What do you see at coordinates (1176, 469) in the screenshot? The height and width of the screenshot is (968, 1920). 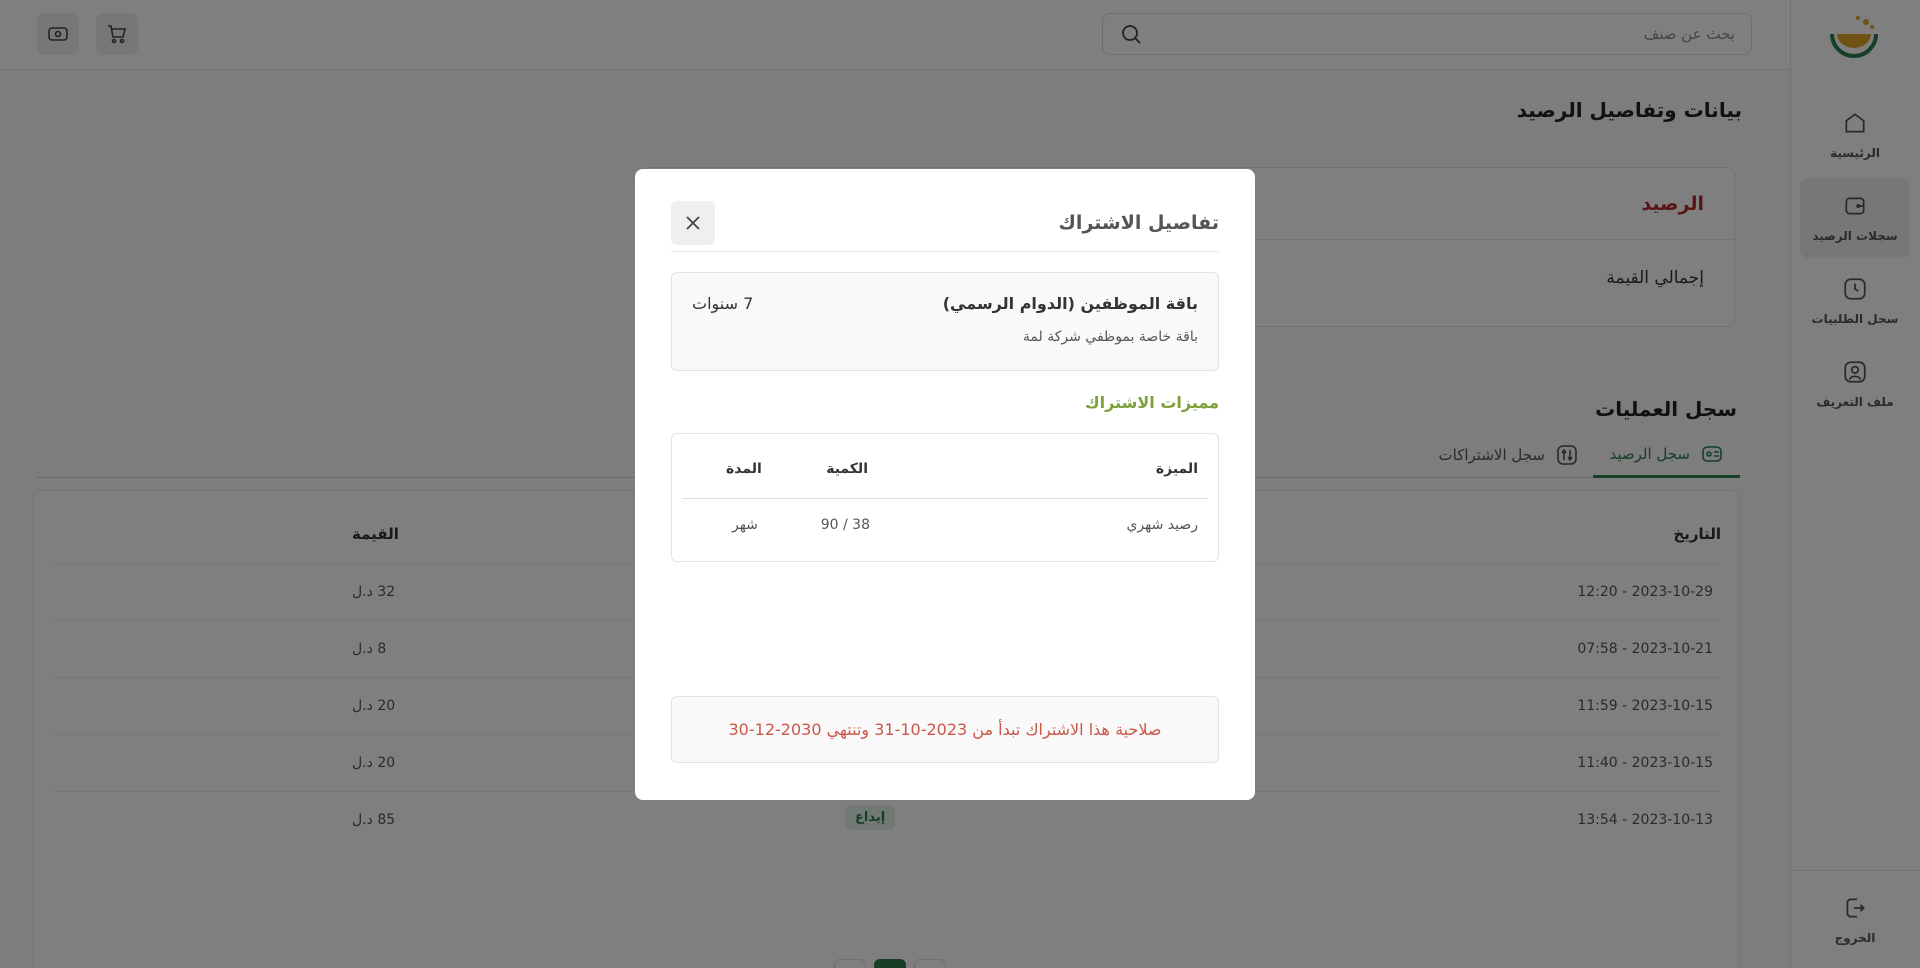 I see `column-header-feature: الميزة` at bounding box center [1176, 469].